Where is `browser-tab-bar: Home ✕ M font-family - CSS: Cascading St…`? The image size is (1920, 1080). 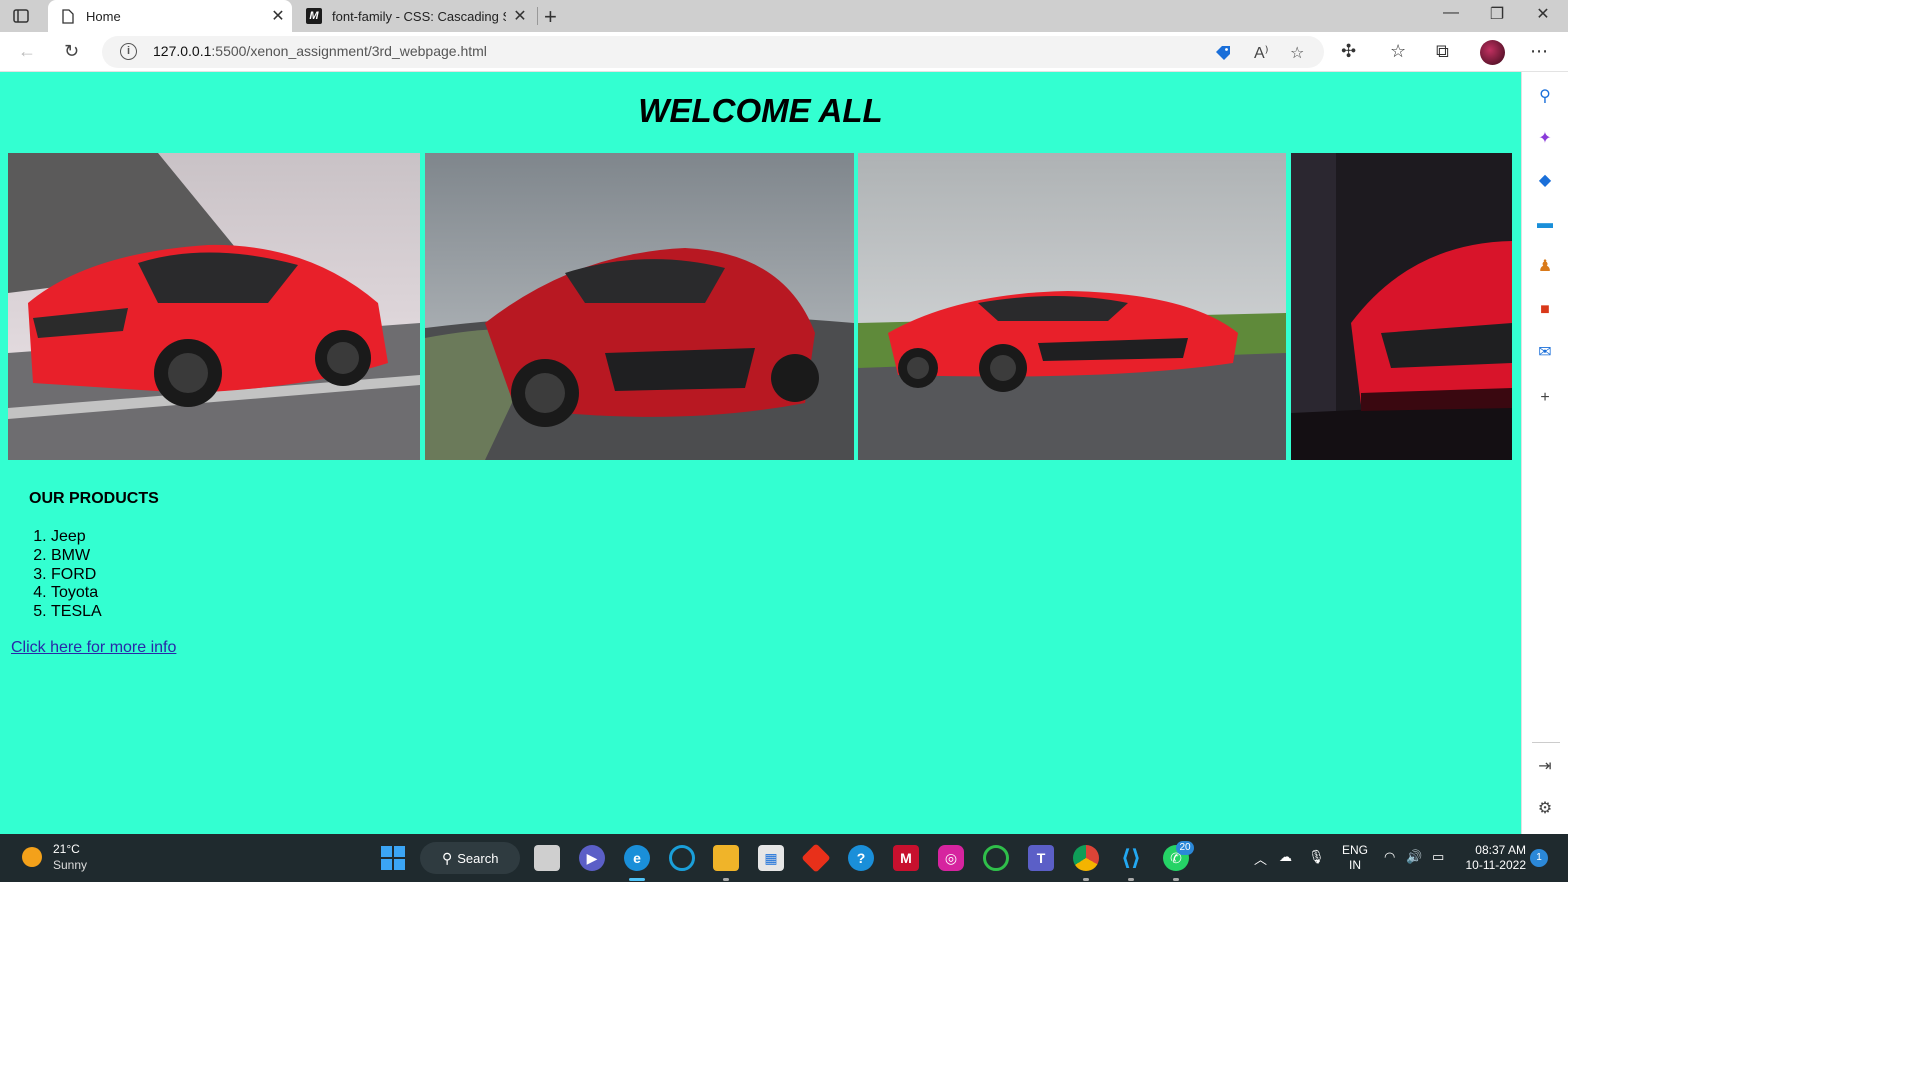 browser-tab-bar: Home ✕ M font-family - CSS: Cascading St… is located at coordinates (784, 16).